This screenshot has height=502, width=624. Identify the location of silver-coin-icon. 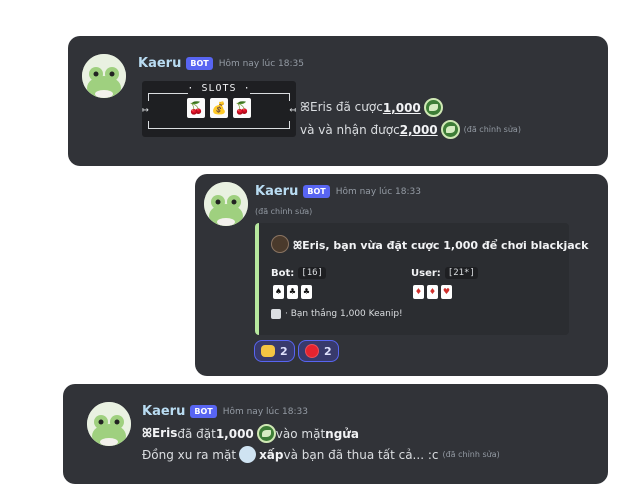
(248, 454).